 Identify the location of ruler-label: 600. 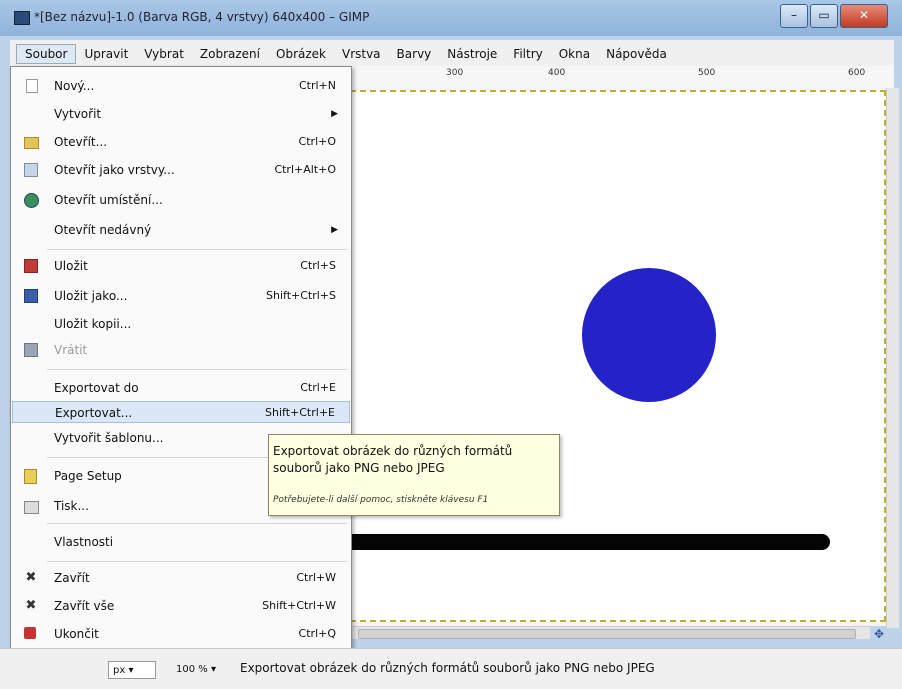
(857, 73).